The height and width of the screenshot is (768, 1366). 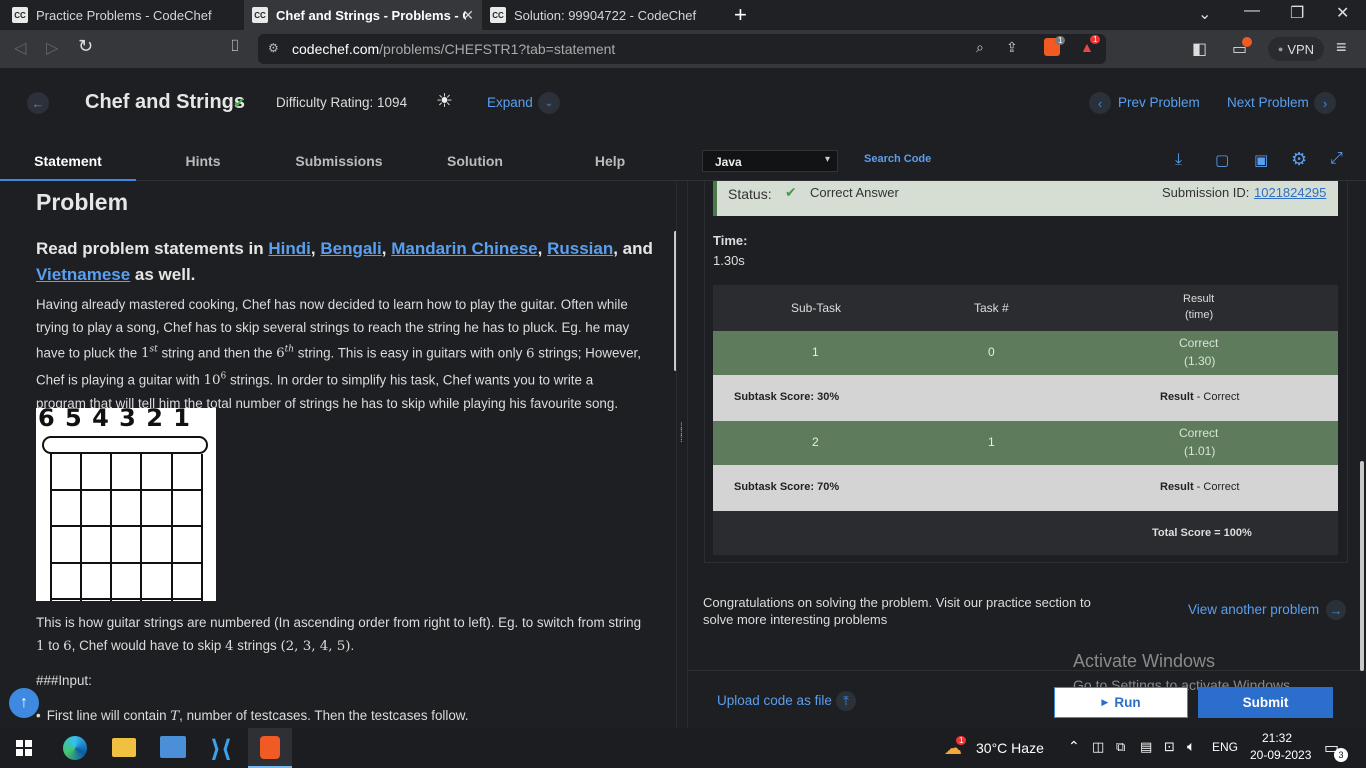 What do you see at coordinates (1012, 47) in the screenshot?
I see `share-icon: ⇪` at bounding box center [1012, 47].